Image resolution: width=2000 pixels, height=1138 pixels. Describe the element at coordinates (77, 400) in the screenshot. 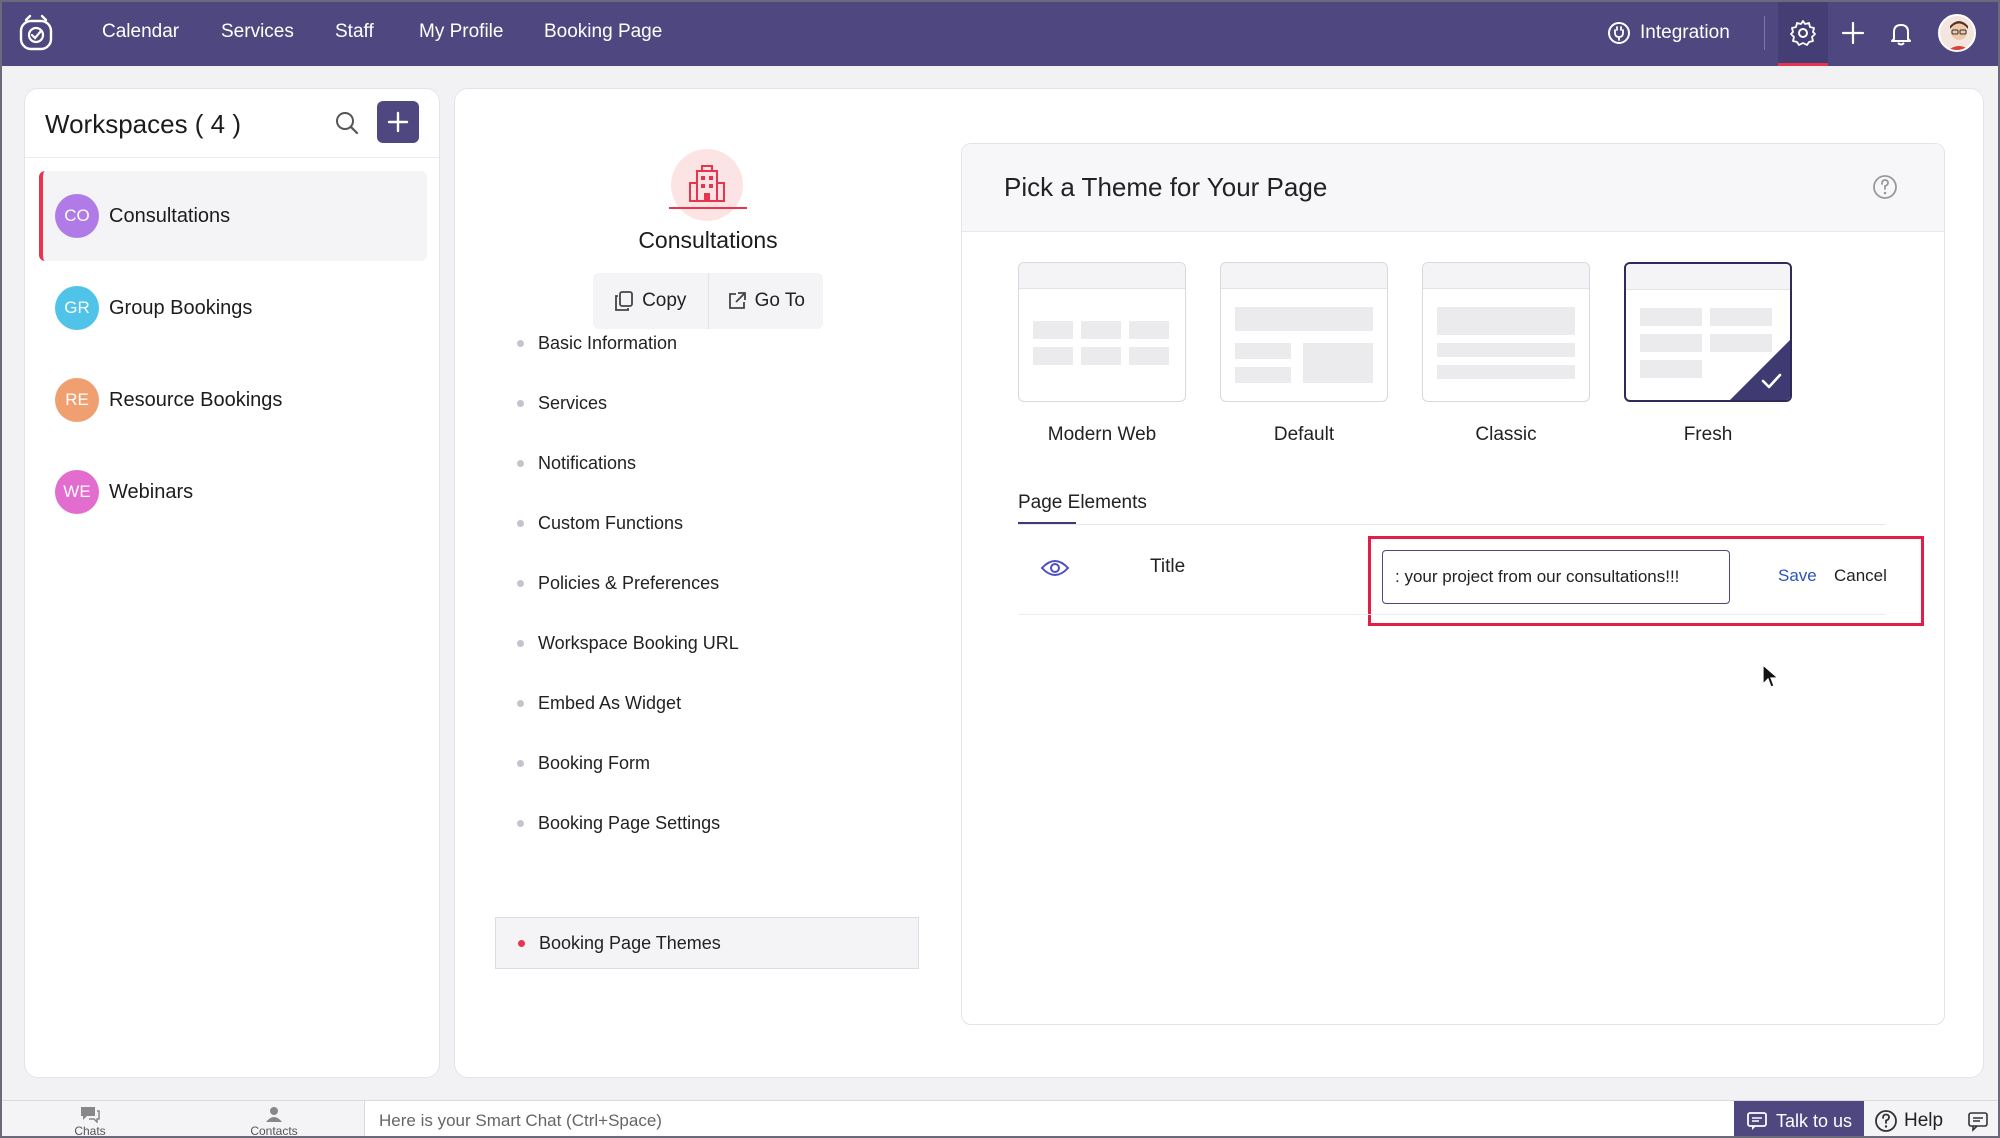

I see `workspace-avatar: RE` at that location.